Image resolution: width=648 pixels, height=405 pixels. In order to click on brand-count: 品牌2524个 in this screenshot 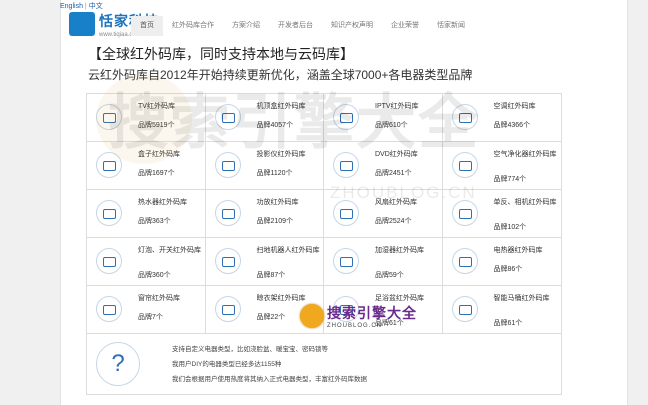, I will do `click(393, 221)`.